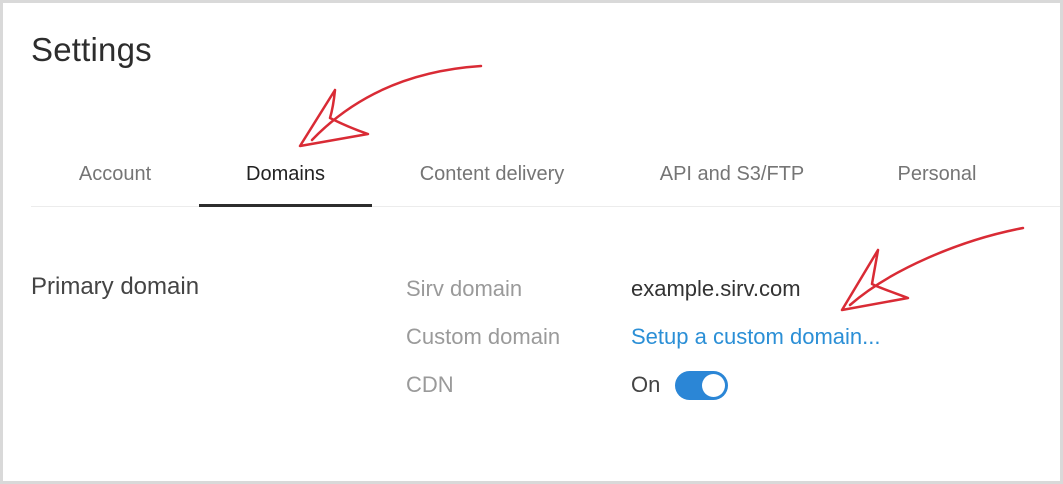 The width and height of the screenshot is (1063, 484). I want to click on section-title-primary-domain: Primary domain, so click(115, 286).